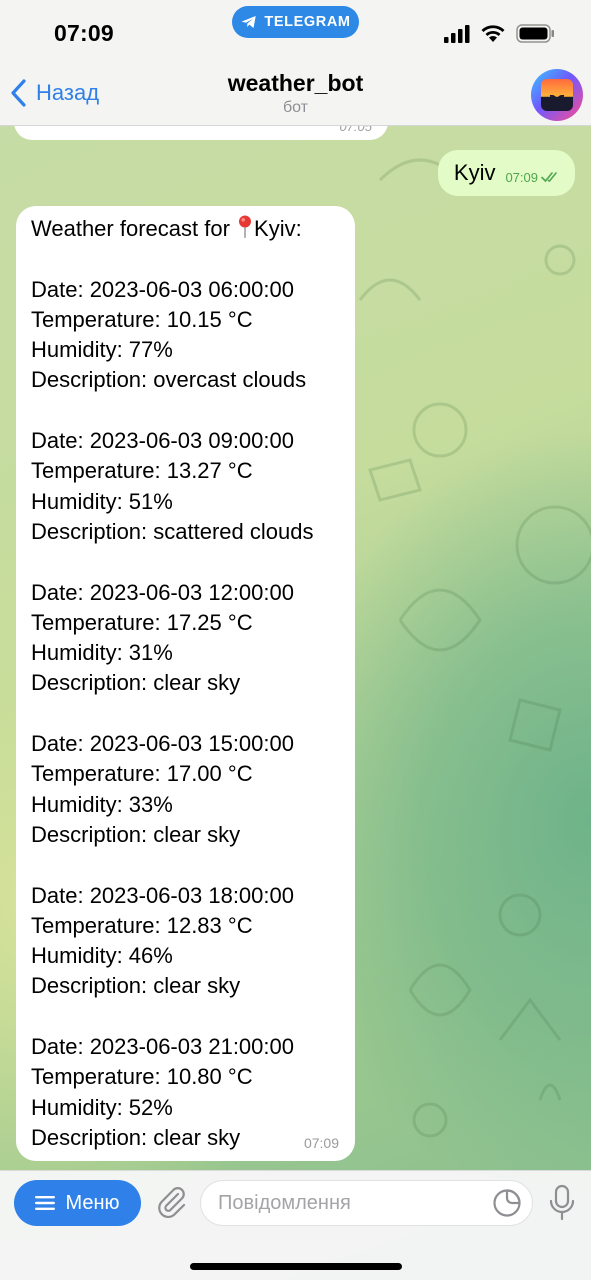  What do you see at coordinates (162, 592) in the screenshot?
I see `forecast-date: Date: 2023-06-03 12:00:00` at bounding box center [162, 592].